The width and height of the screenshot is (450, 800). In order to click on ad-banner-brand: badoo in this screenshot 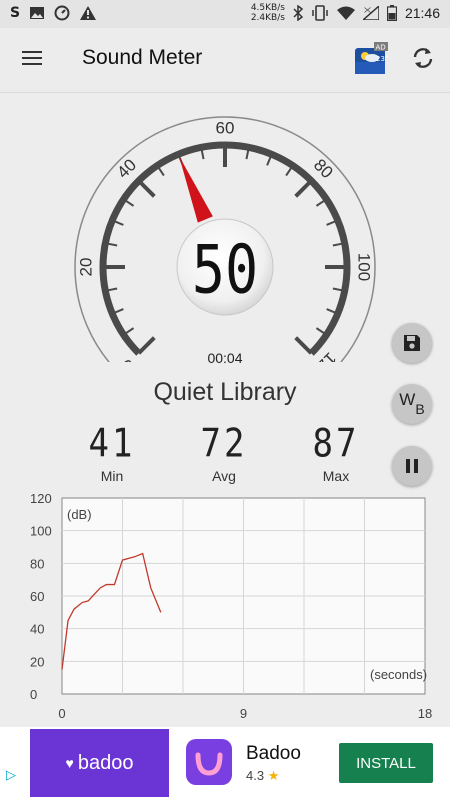, I will do `click(105, 762)`.